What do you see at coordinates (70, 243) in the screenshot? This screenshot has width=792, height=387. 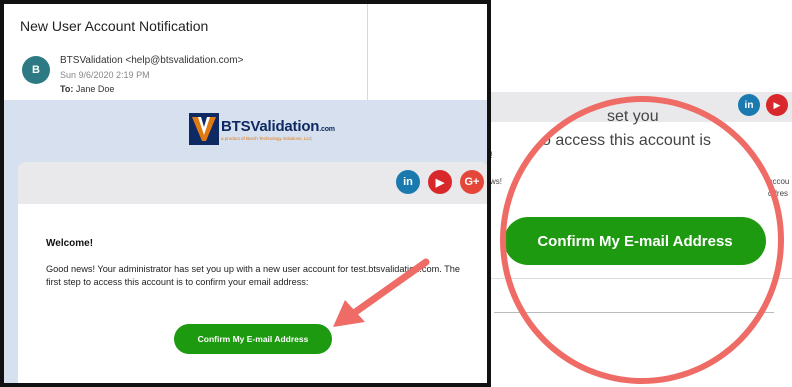 I see `welcome-heading: Welcome!` at bounding box center [70, 243].